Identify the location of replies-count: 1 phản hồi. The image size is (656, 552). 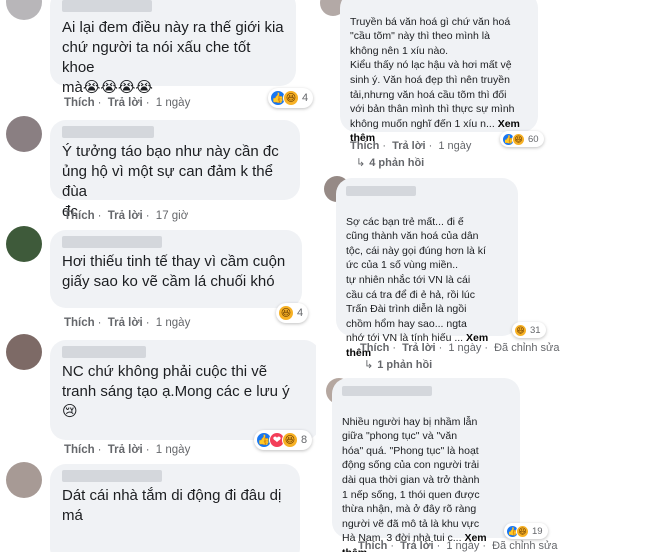
(405, 364).